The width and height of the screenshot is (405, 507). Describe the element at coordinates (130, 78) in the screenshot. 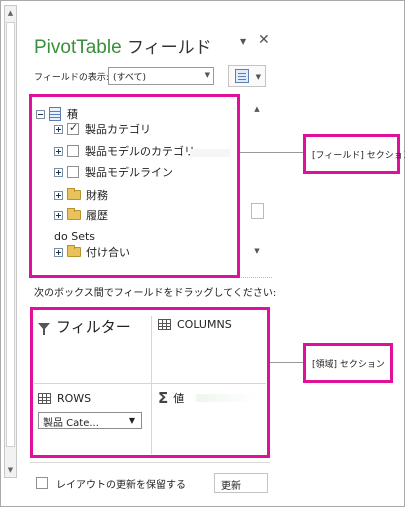

I see `fields-show-value: (すべて)` at that location.